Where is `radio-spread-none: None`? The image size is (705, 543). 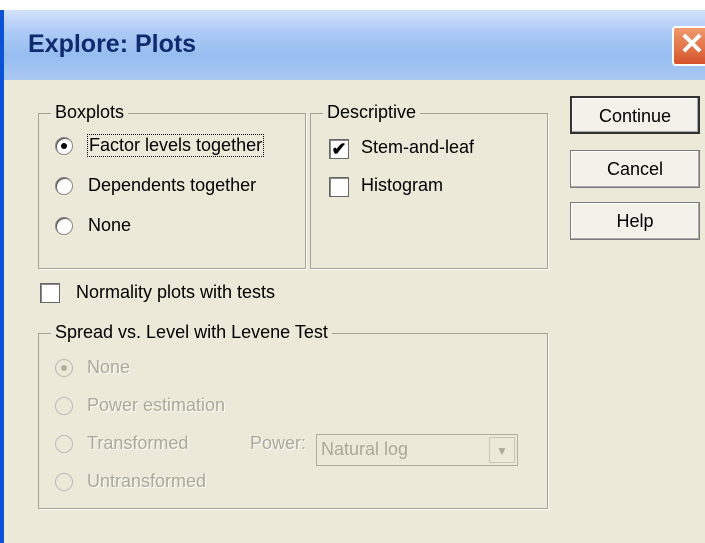
radio-spread-none: None is located at coordinates (151, 369).